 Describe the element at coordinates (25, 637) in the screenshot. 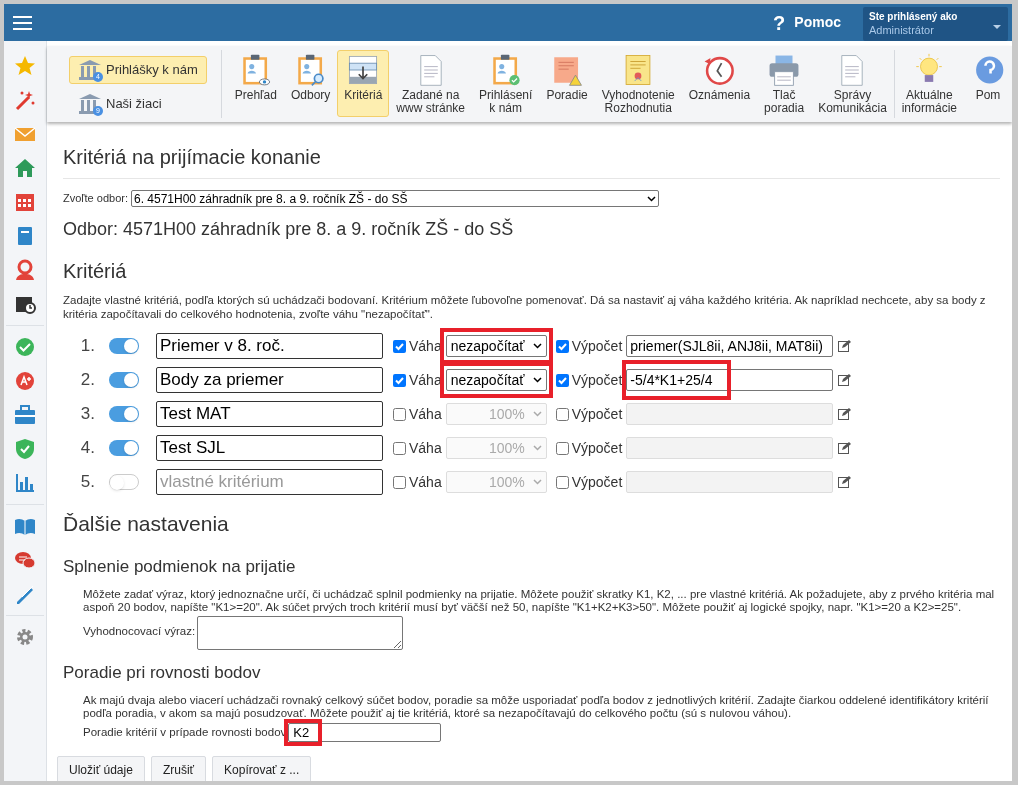

I see `gear-icon` at that location.